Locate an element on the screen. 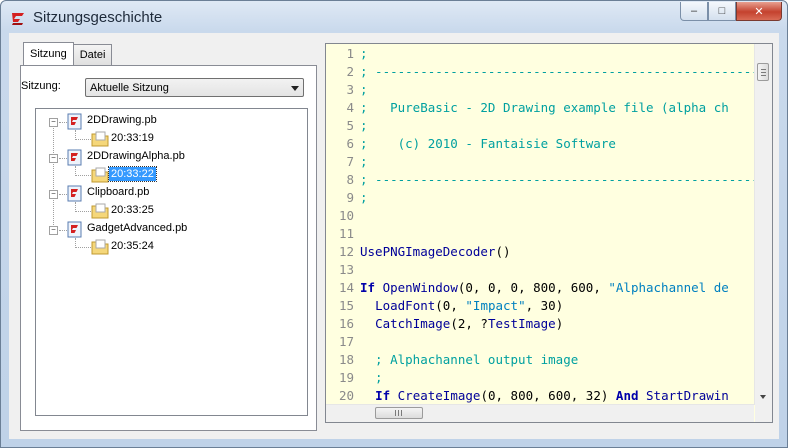  line-number: 7 is located at coordinates (350, 161).